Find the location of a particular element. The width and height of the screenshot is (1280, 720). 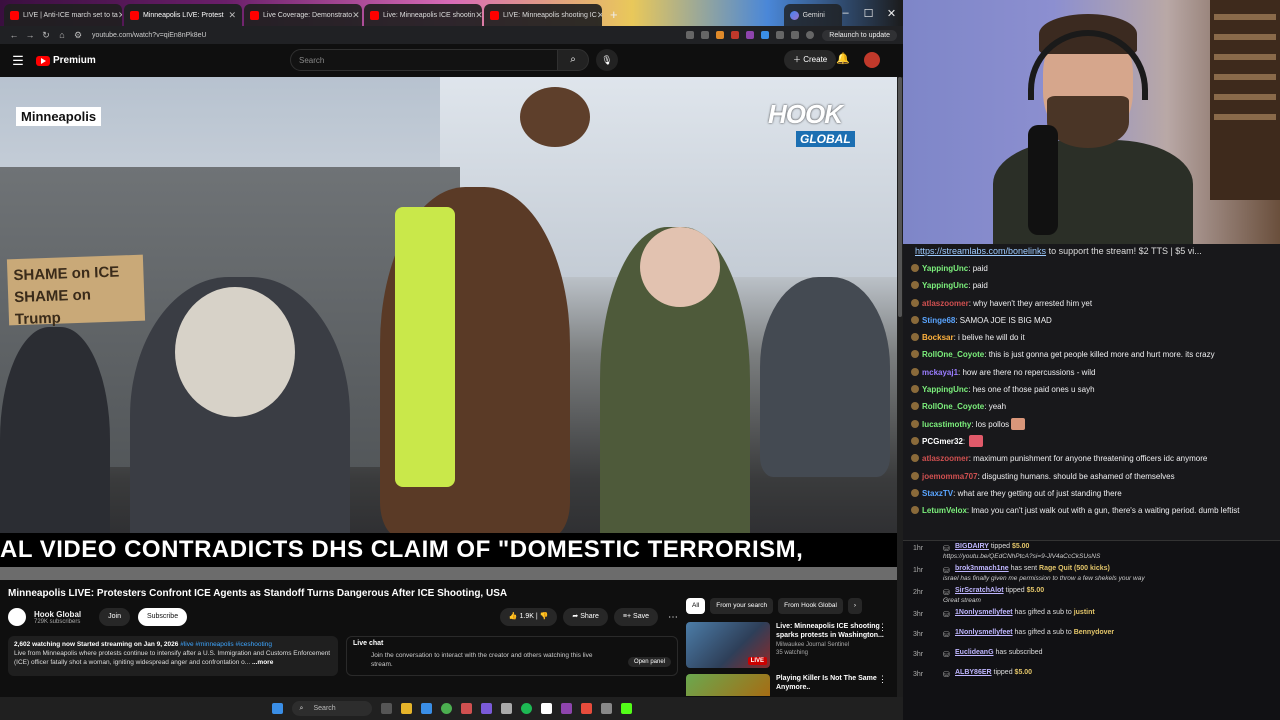

site-info-icon: ⚙ is located at coordinates (78, 35).